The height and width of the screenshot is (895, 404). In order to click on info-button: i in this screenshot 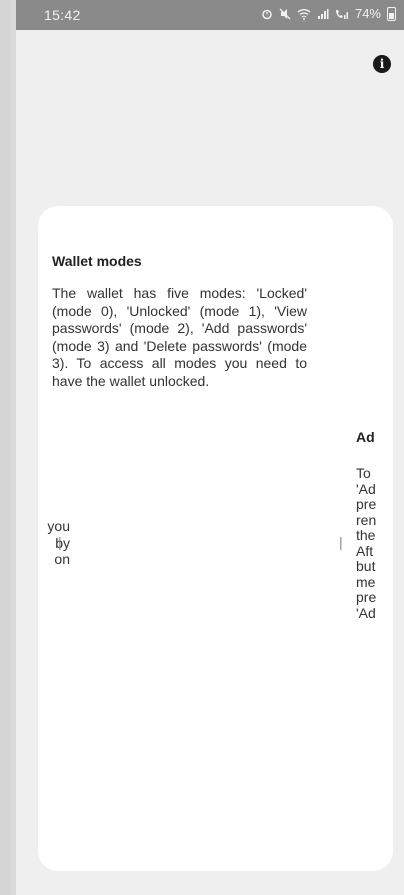, I will do `click(382, 64)`.